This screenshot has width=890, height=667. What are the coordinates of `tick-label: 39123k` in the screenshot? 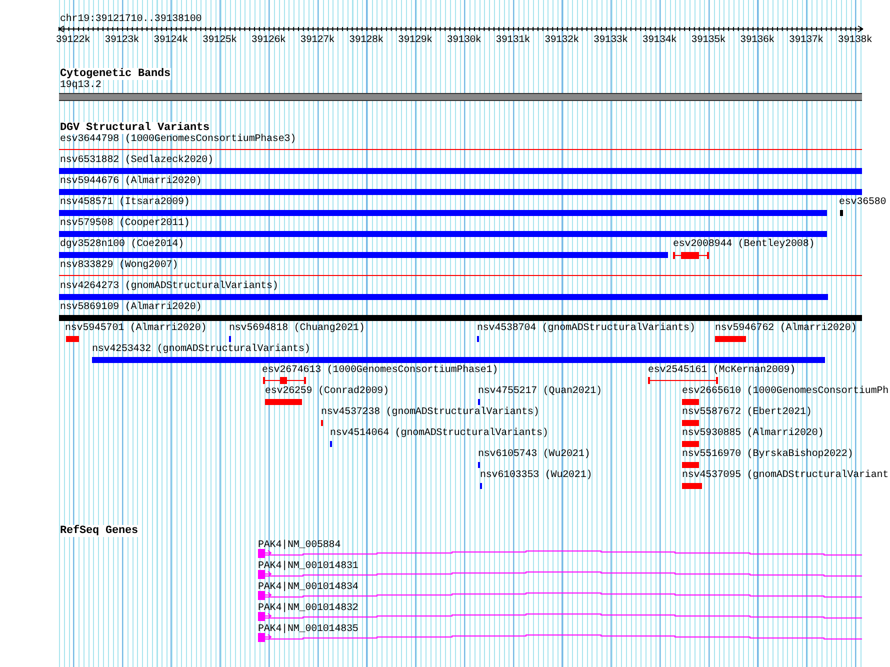 It's located at (122, 40).